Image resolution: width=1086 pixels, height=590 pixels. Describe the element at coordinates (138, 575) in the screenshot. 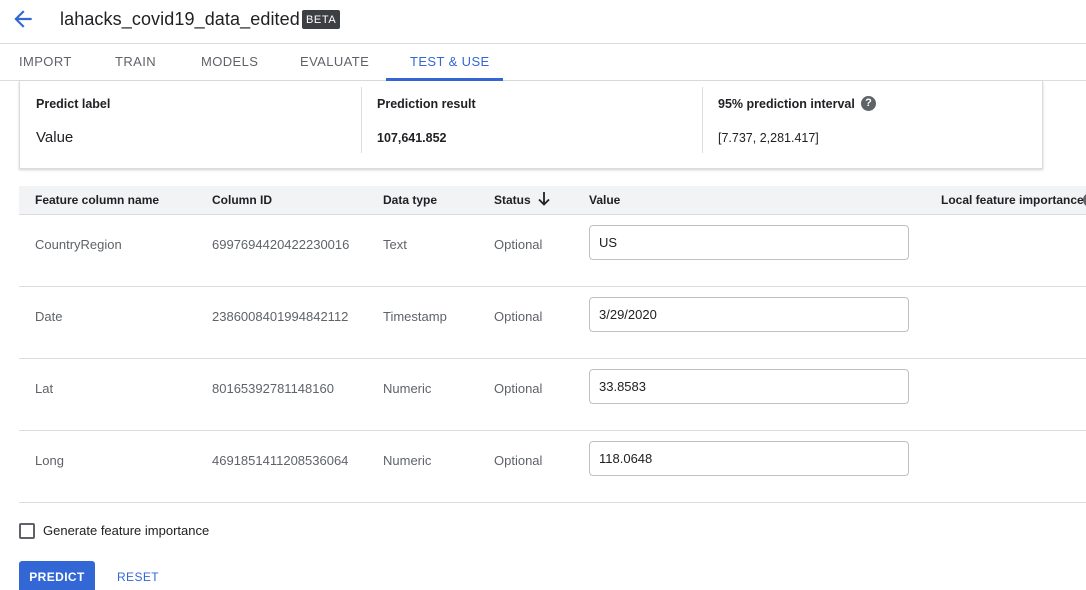

I see `reset-button: RESET` at that location.